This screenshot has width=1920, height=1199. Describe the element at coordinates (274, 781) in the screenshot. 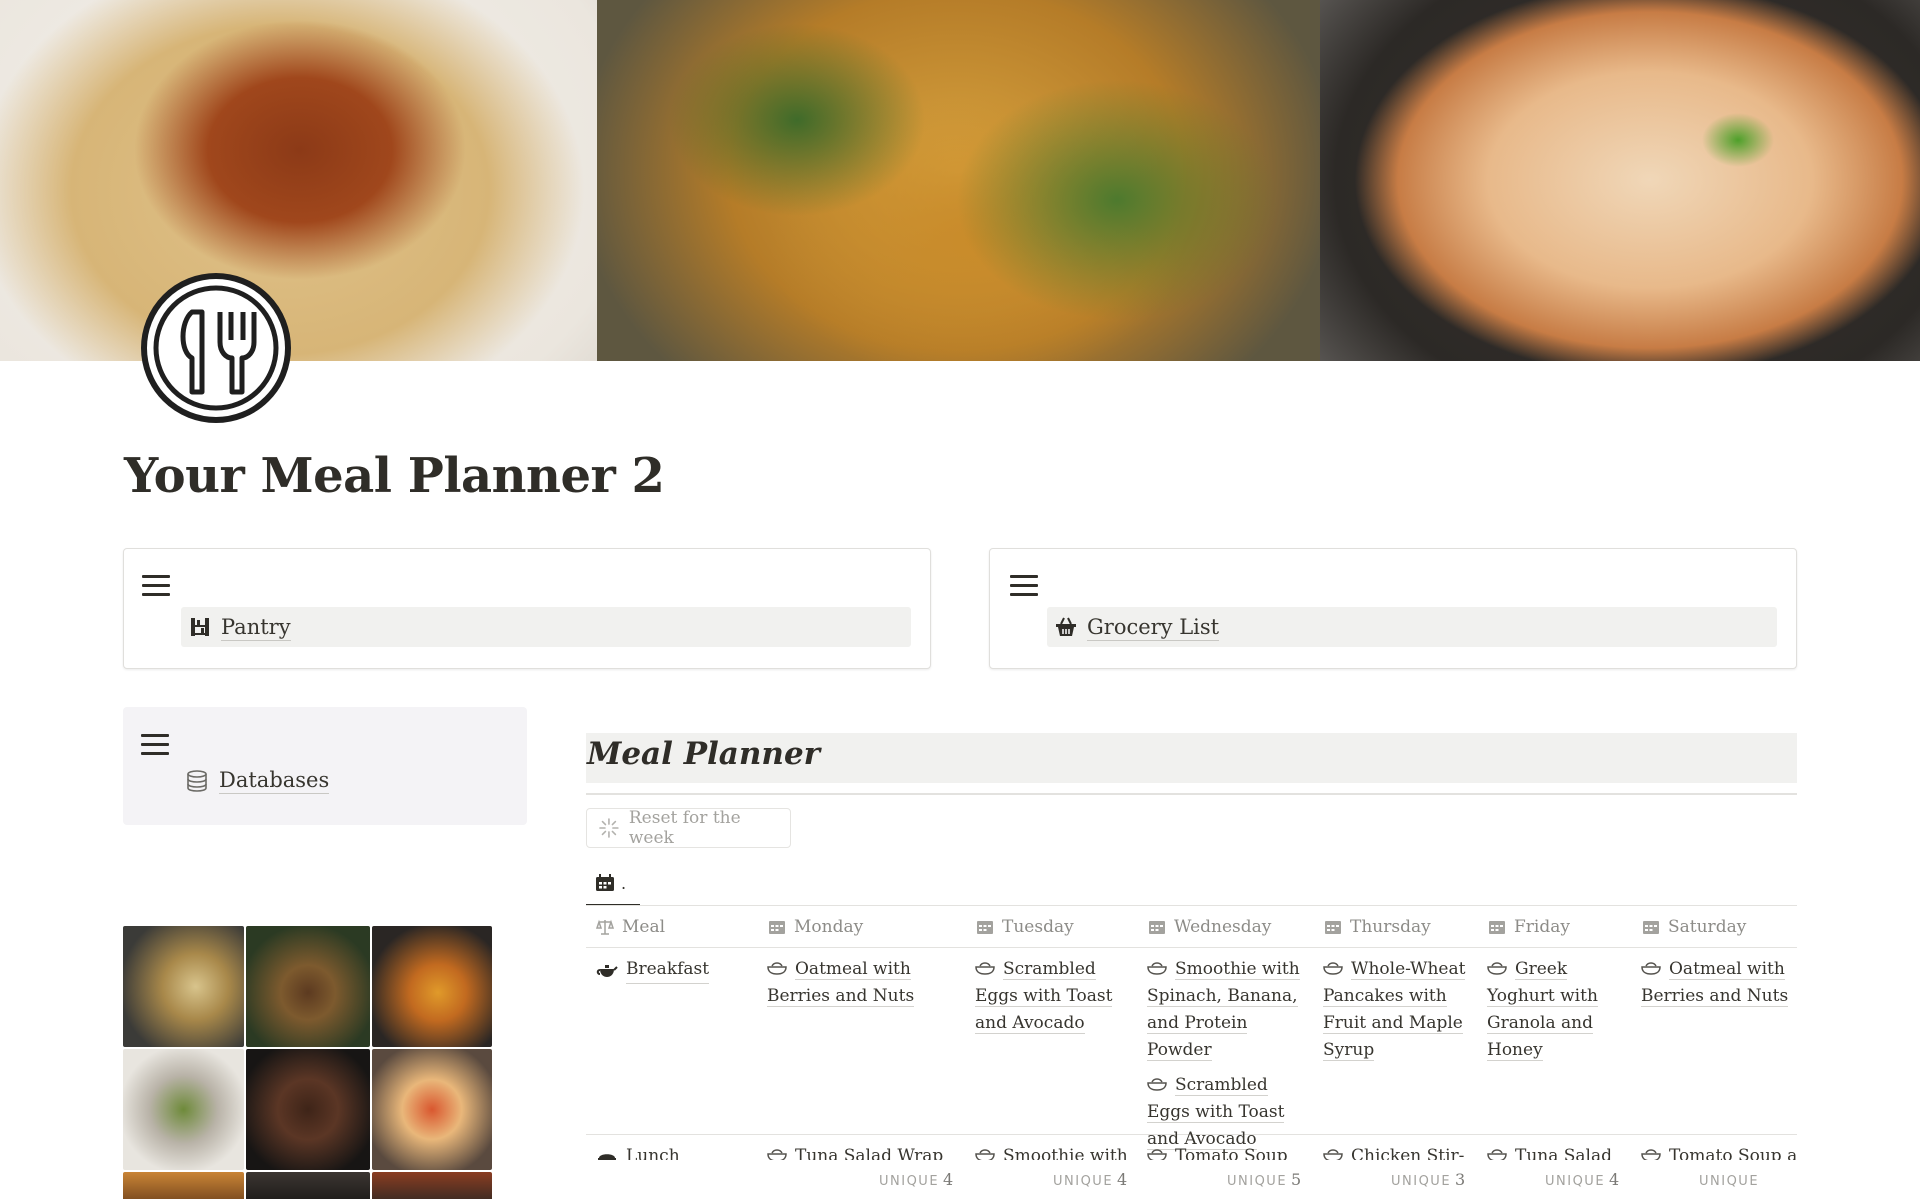

I see `databases-link-label: Databases` at that location.